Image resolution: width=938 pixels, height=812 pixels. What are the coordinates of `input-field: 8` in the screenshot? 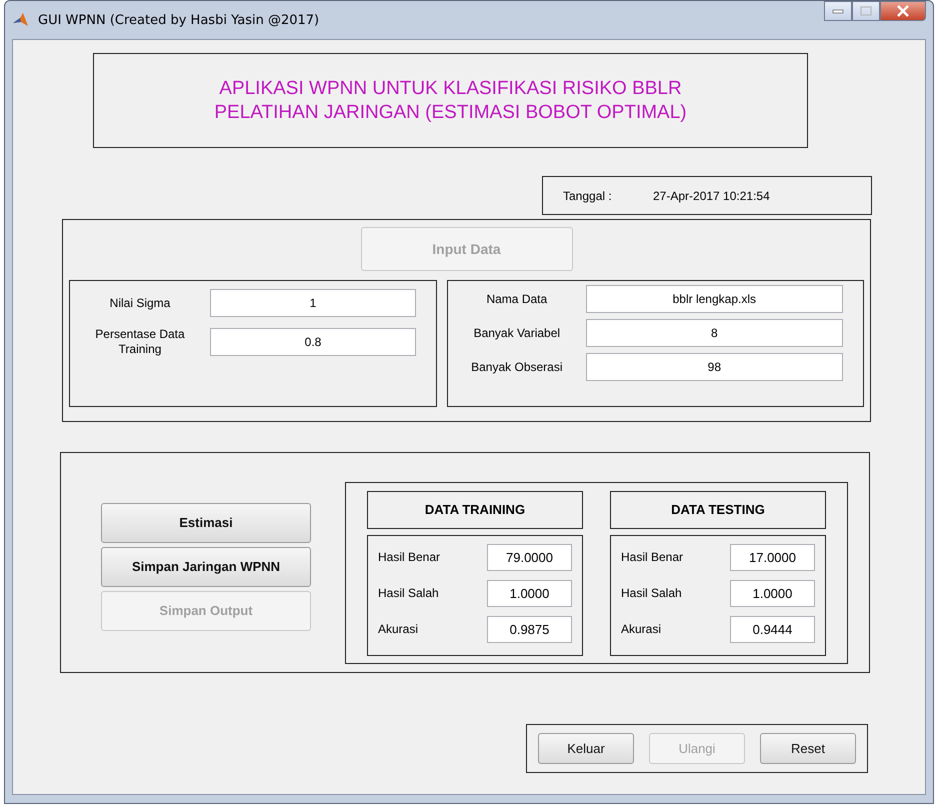 It's located at (714, 333).